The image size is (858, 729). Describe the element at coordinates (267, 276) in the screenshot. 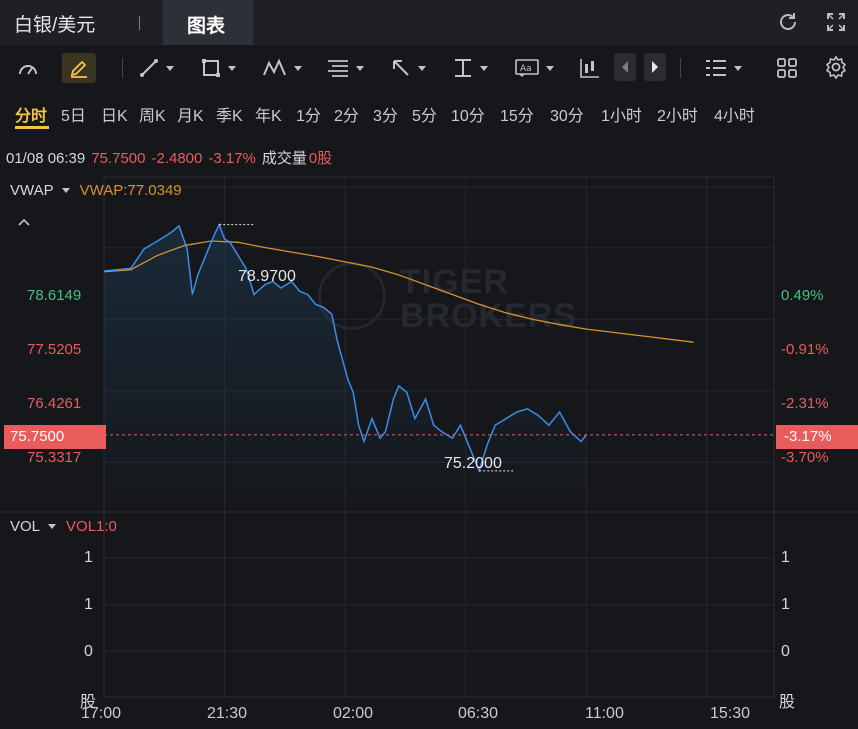

I see `high-annotation: 78.9700` at that location.